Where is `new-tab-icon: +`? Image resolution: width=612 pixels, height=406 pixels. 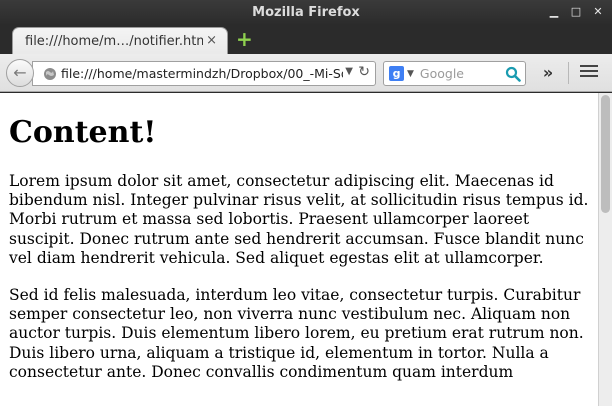
new-tab-icon: + is located at coordinates (244, 39).